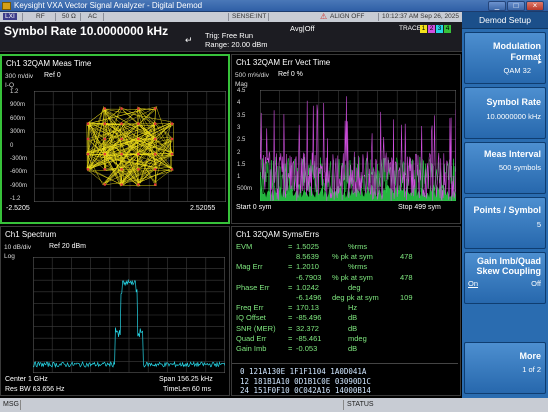  Describe the element at coordinates (505, 223) in the screenshot. I see `points-per-symbol-key: Points / Symbol 5` at that location.